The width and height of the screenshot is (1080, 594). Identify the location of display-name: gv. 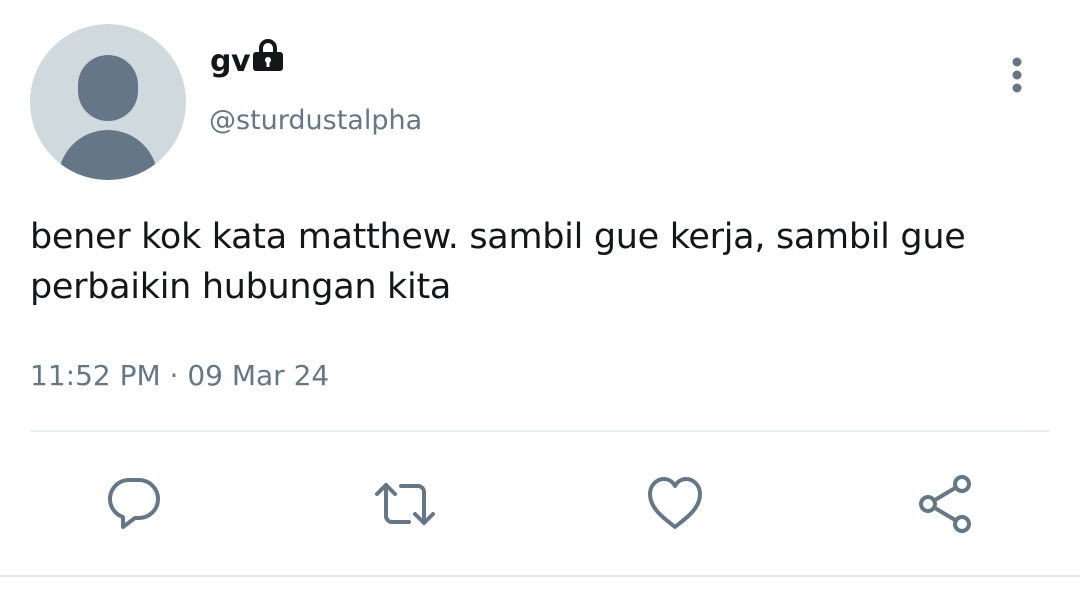
(230, 62).